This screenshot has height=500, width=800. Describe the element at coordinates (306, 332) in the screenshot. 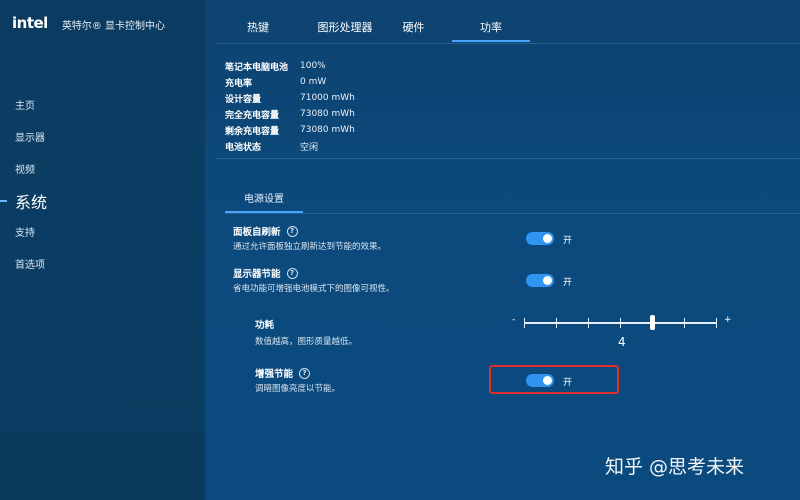

I see `setting-power-consumption: 功耗 数值越高，图形质量越低。` at that location.